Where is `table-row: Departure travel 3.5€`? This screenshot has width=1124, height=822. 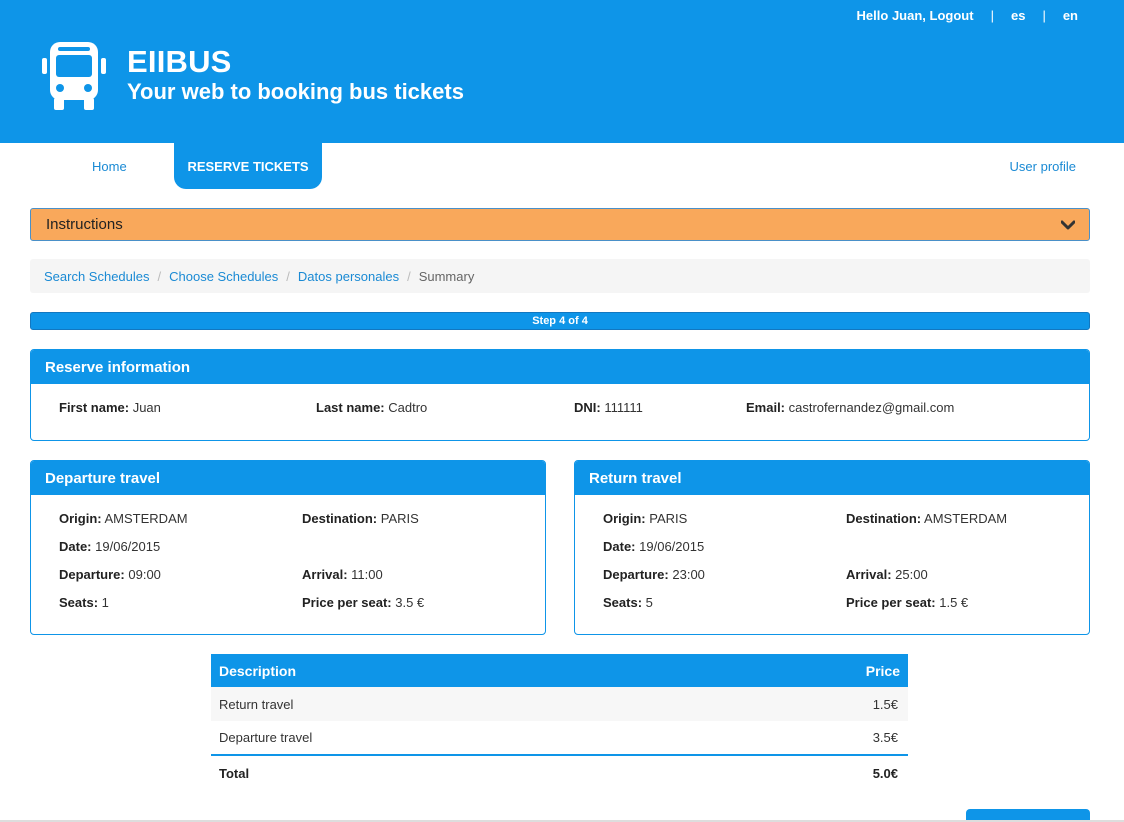
table-row: Departure travel 3.5€ is located at coordinates (559, 738).